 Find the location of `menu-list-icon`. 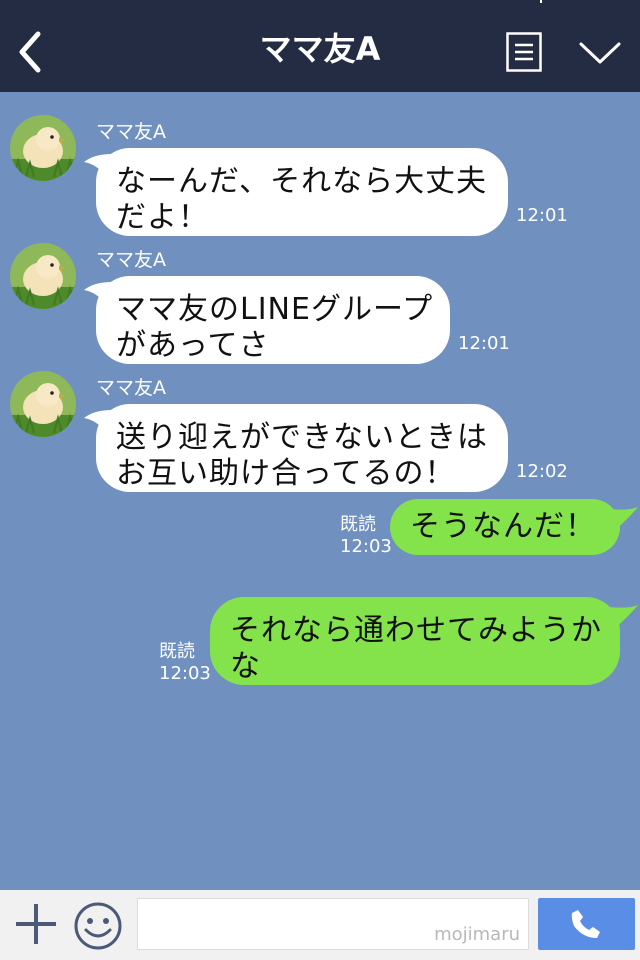

menu-list-icon is located at coordinates (524, 52).